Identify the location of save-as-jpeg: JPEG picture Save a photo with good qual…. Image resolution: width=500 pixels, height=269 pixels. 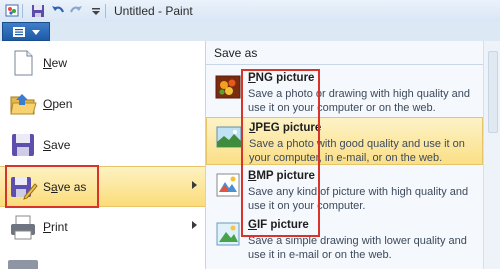
(344, 141).